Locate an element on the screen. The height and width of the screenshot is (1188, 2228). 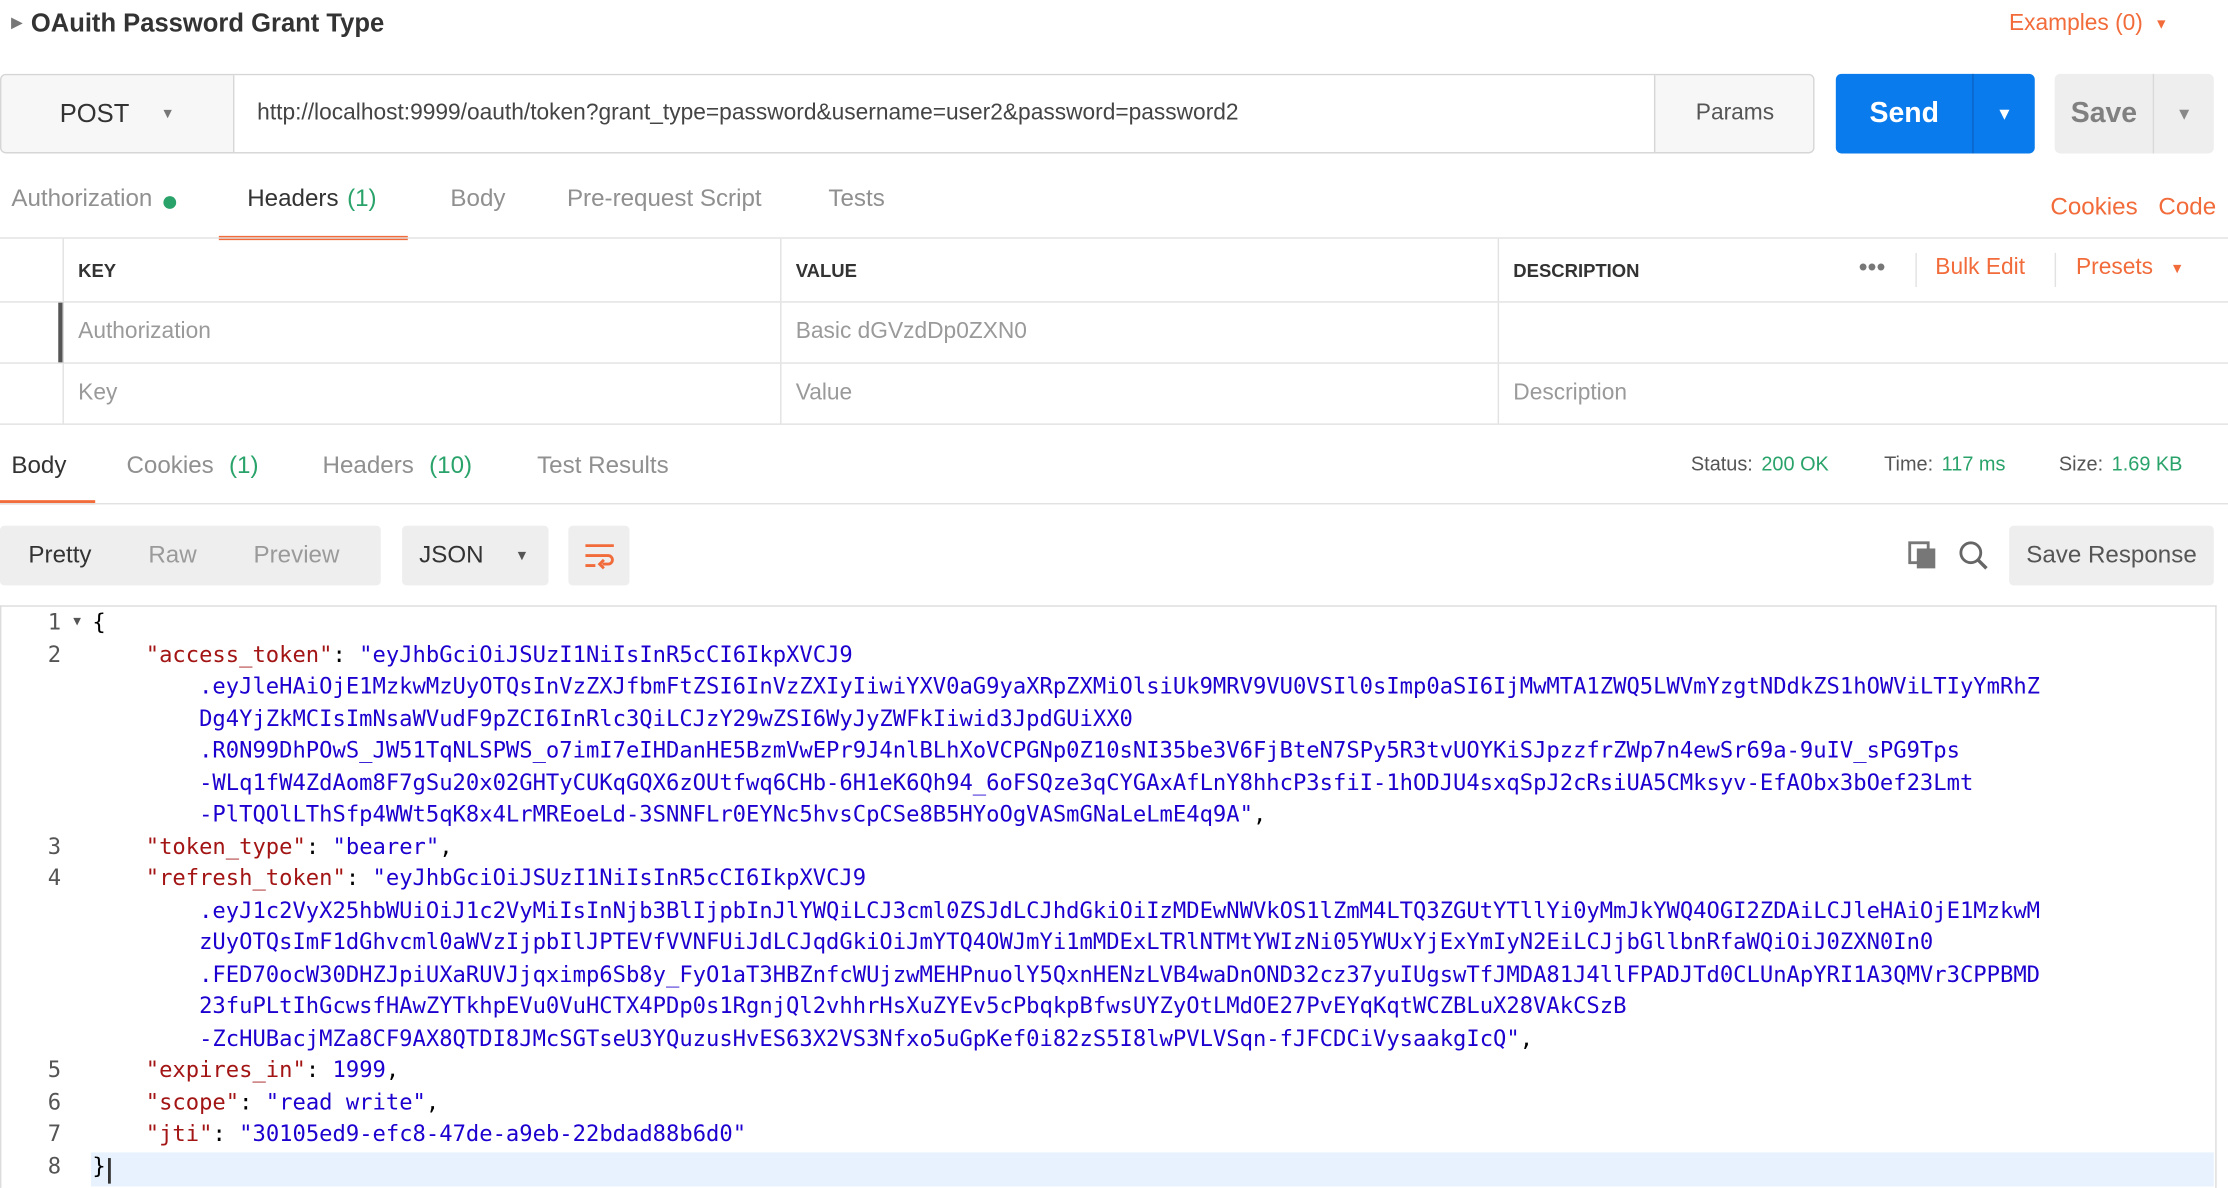
more-options-icon: ••• is located at coordinates (1872, 268).